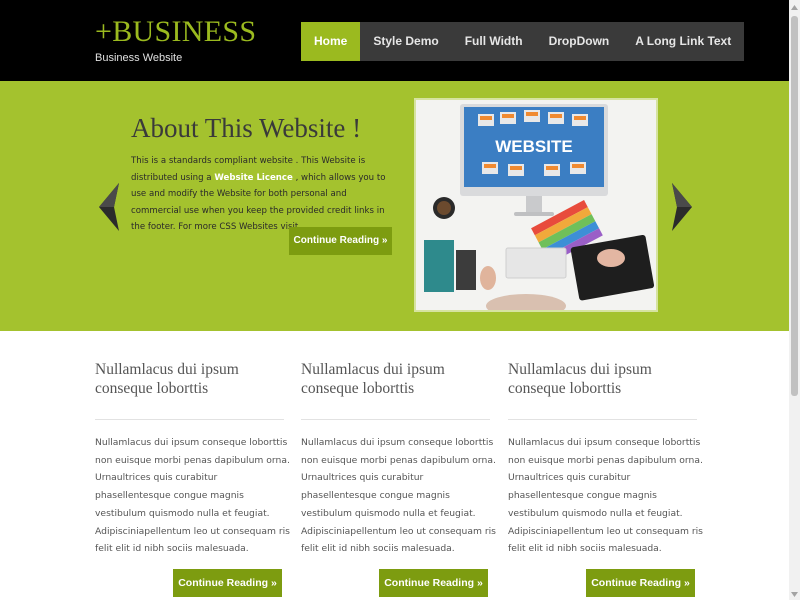  Describe the element at coordinates (175, 32) in the screenshot. I see `site-logo: +BUSINESS` at that location.